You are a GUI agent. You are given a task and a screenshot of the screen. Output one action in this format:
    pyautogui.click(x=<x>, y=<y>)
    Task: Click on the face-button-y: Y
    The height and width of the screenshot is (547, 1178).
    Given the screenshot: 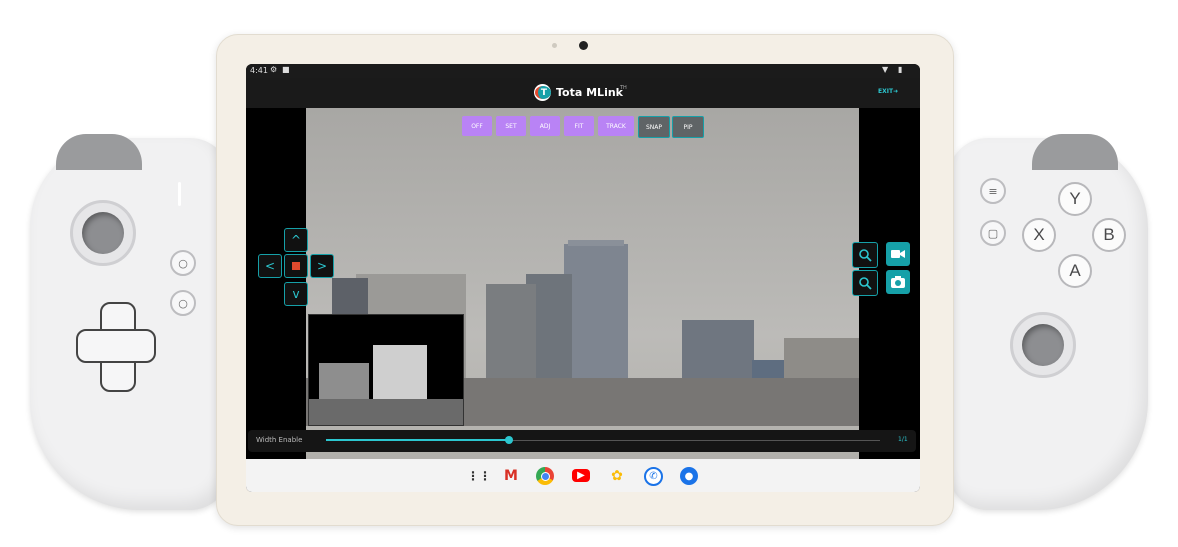 What is the action you would take?
    pyautogui.click(x=1075, y=199)
    